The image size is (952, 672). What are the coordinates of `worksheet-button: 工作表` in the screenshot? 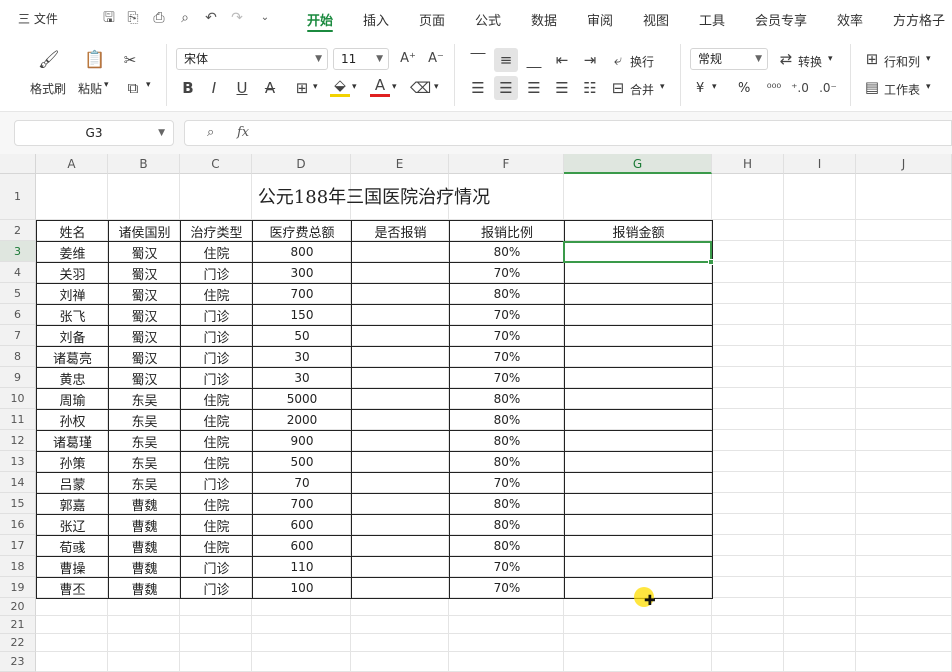 It's located at (902, 89).